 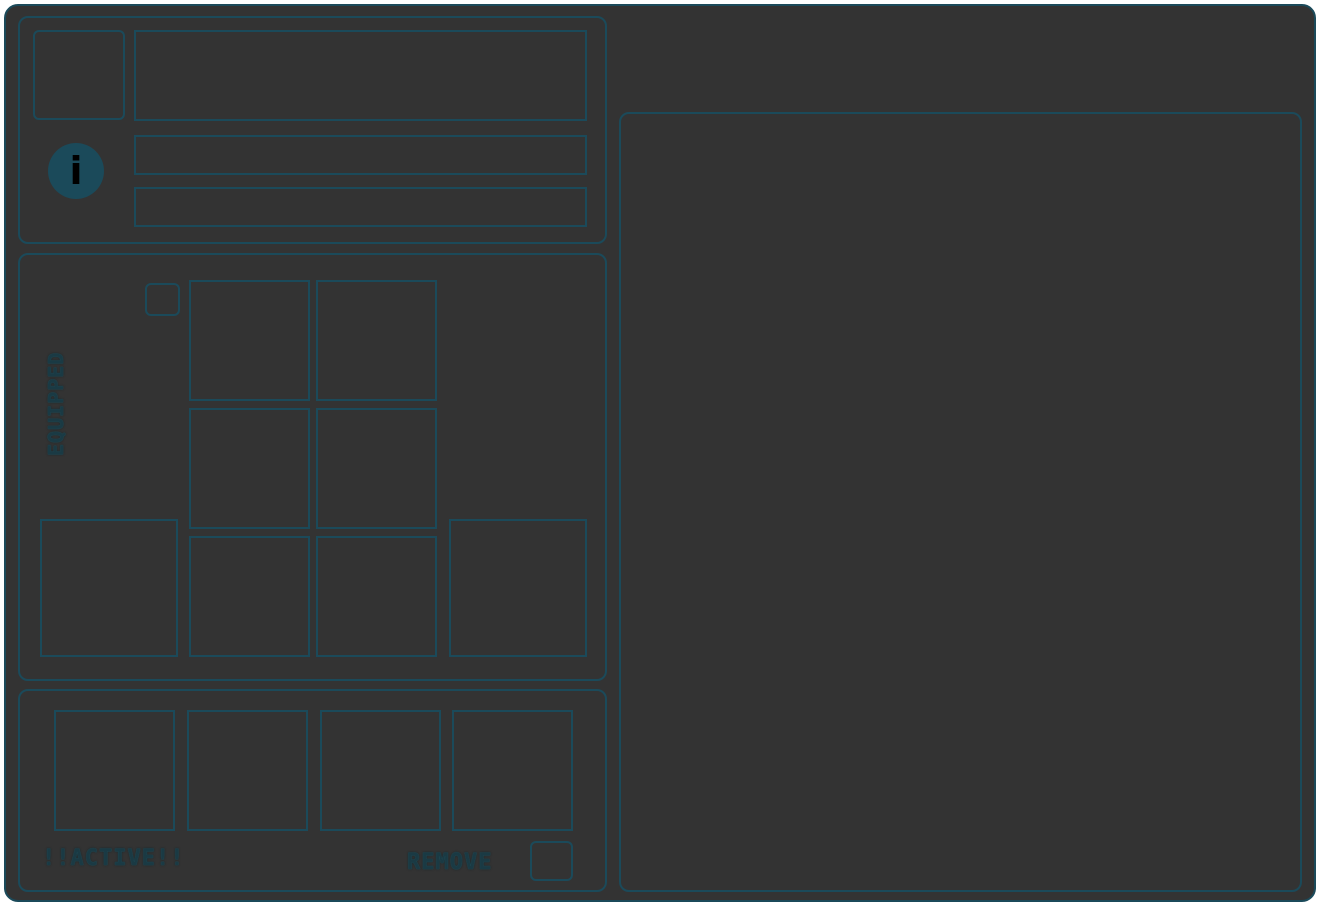 What do you see at coordinates (450, 862) in the screenshot?
I see `remove-label: REMOVE` at bounding box center [450, 862].